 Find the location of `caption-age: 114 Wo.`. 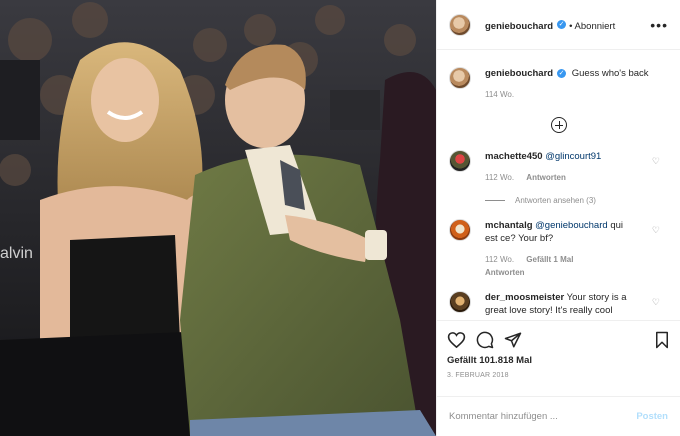

caption-age: 114 Wo. is located at coordinates (567, 94).